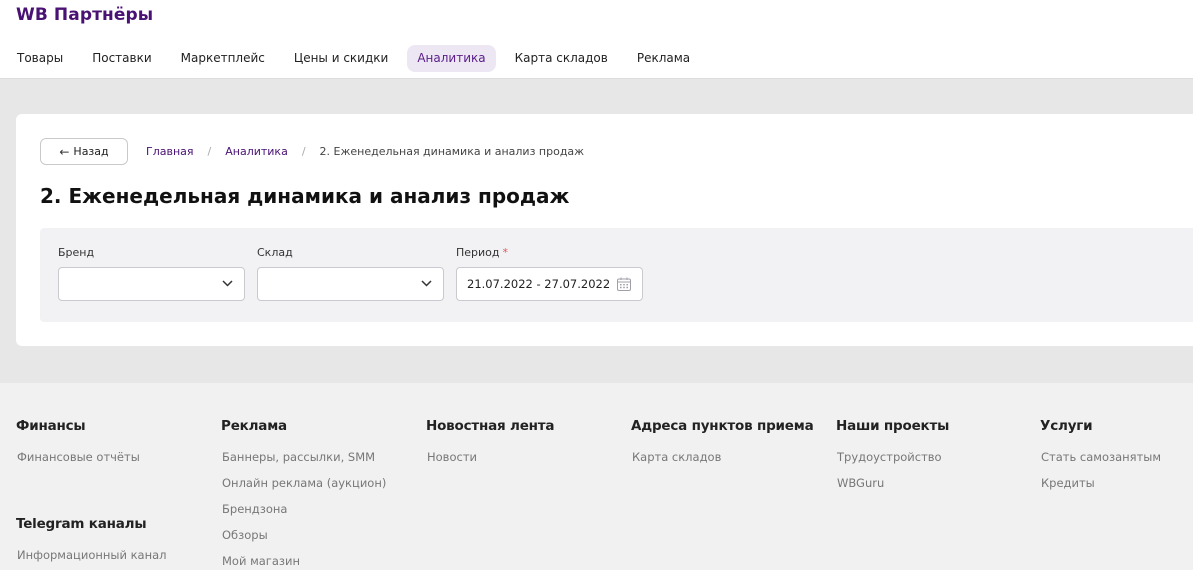 This screenshot has width=1193, height=570. I want to click on nav-item-prices: Цены и скидки, so click(341, 58).